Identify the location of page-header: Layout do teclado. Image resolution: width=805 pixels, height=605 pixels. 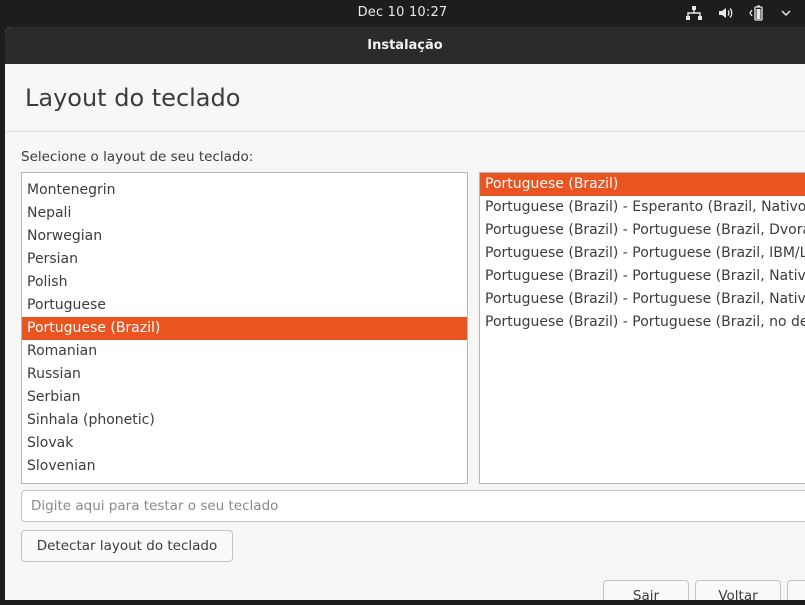
(405, 98).